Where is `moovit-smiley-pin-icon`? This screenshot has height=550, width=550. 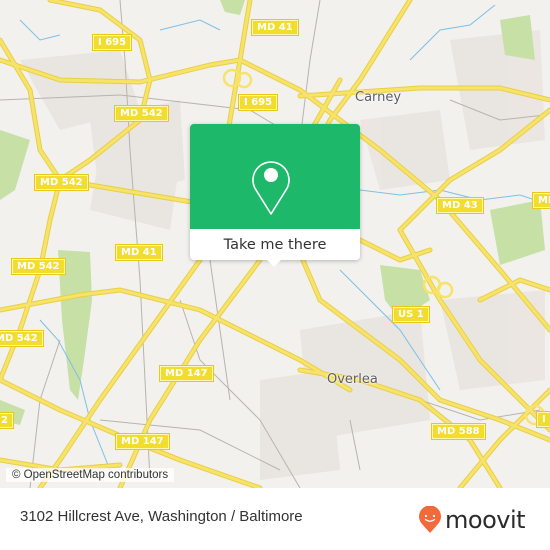
moovit-smiley-pin-icon is located at coordinates (430, 519).